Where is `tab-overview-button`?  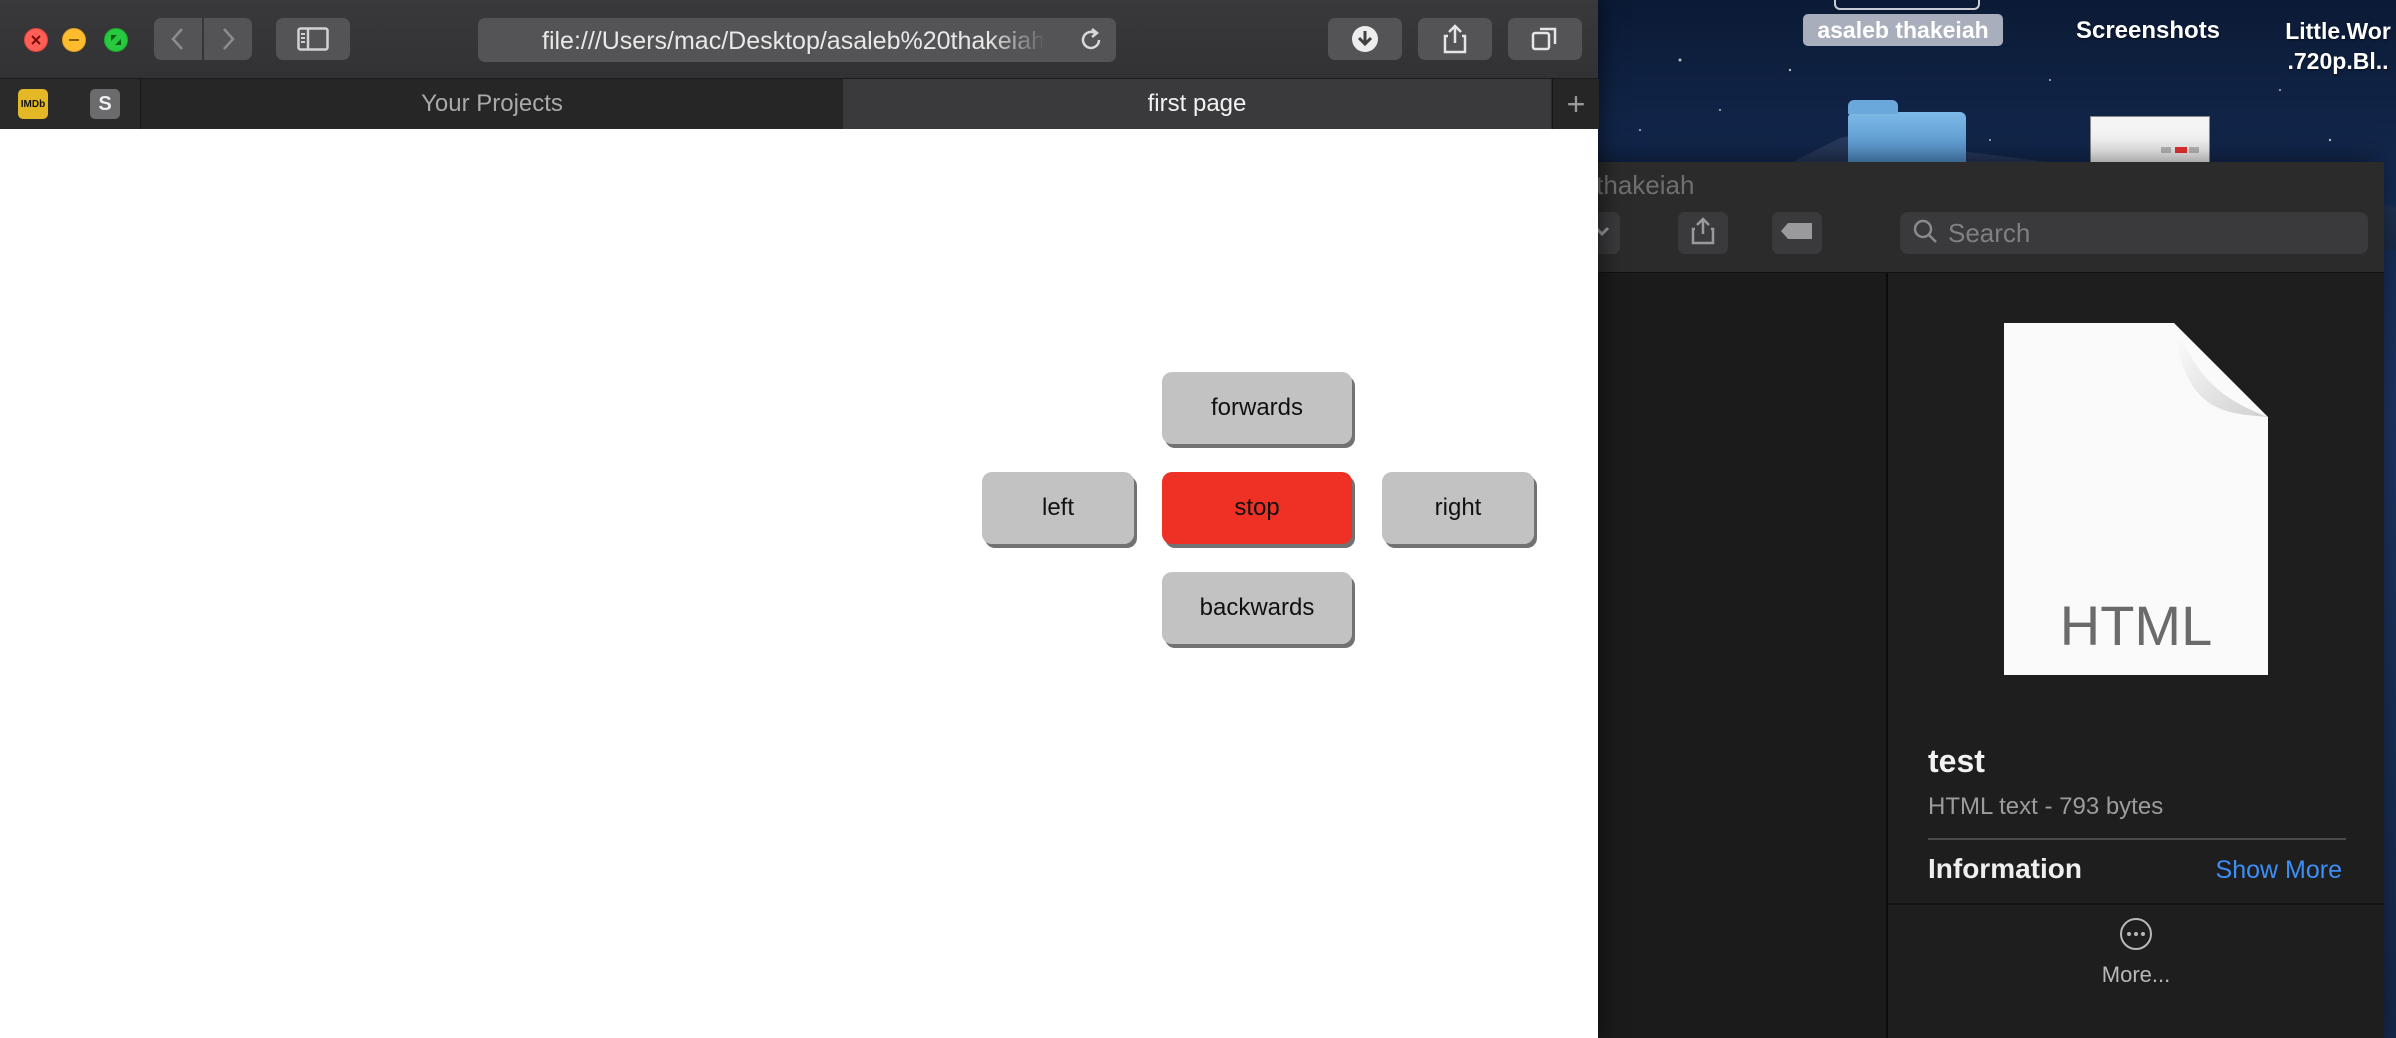
tab-overview-button is located at coordinates (1545, 39).